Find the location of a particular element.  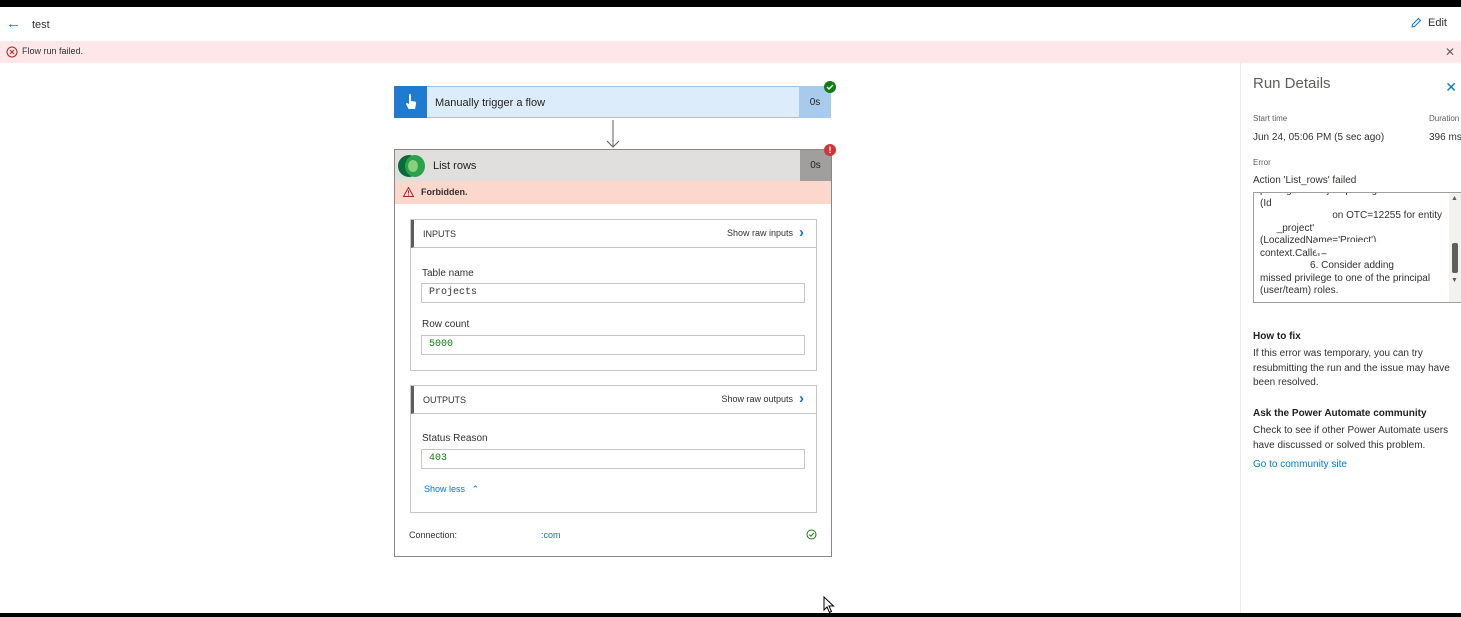

dataverse-icon is located at coordinates (411, 166).